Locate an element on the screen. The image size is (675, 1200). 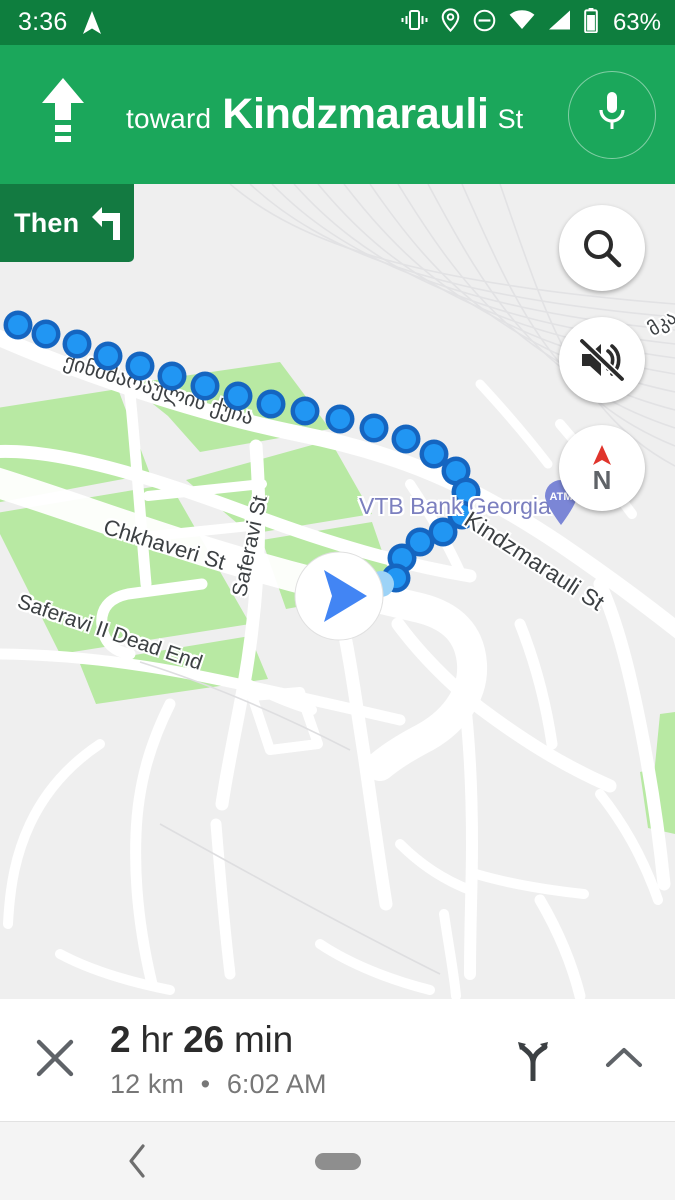
status-bar-clock: 3:36 is located at coordinates (43, 22).